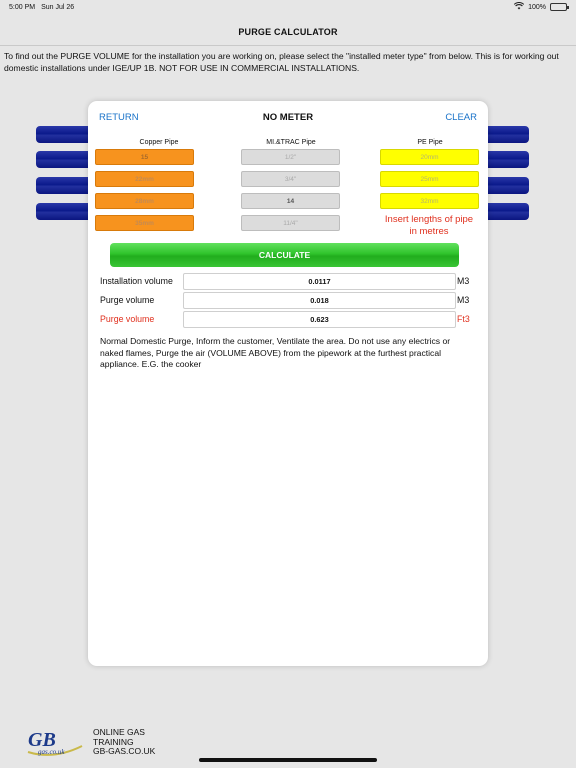  I want to click on pe-32mm-input: 32mm, so click(429, 201).